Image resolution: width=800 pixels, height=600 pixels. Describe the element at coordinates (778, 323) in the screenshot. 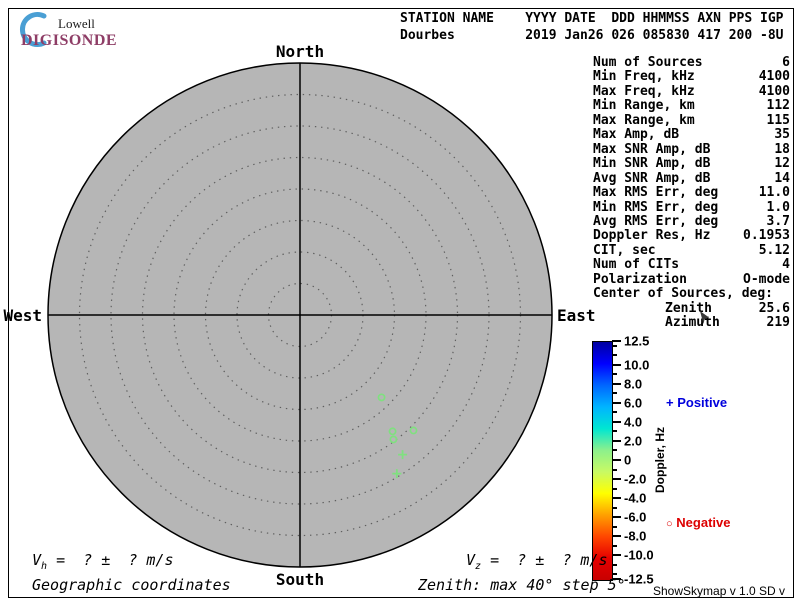

I see `parameter-value: 219` at that location.